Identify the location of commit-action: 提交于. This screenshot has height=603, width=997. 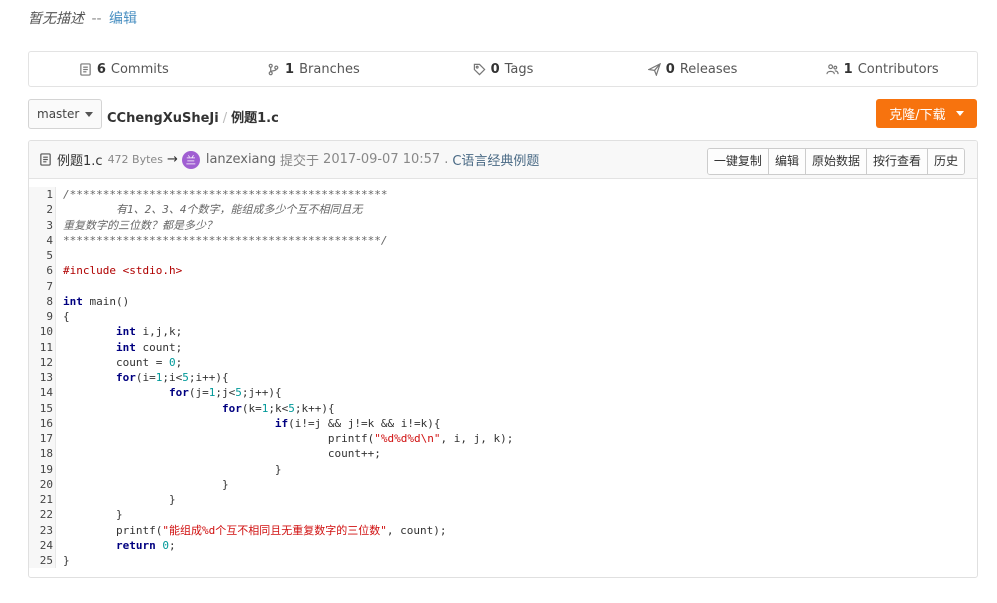
(300, 161).